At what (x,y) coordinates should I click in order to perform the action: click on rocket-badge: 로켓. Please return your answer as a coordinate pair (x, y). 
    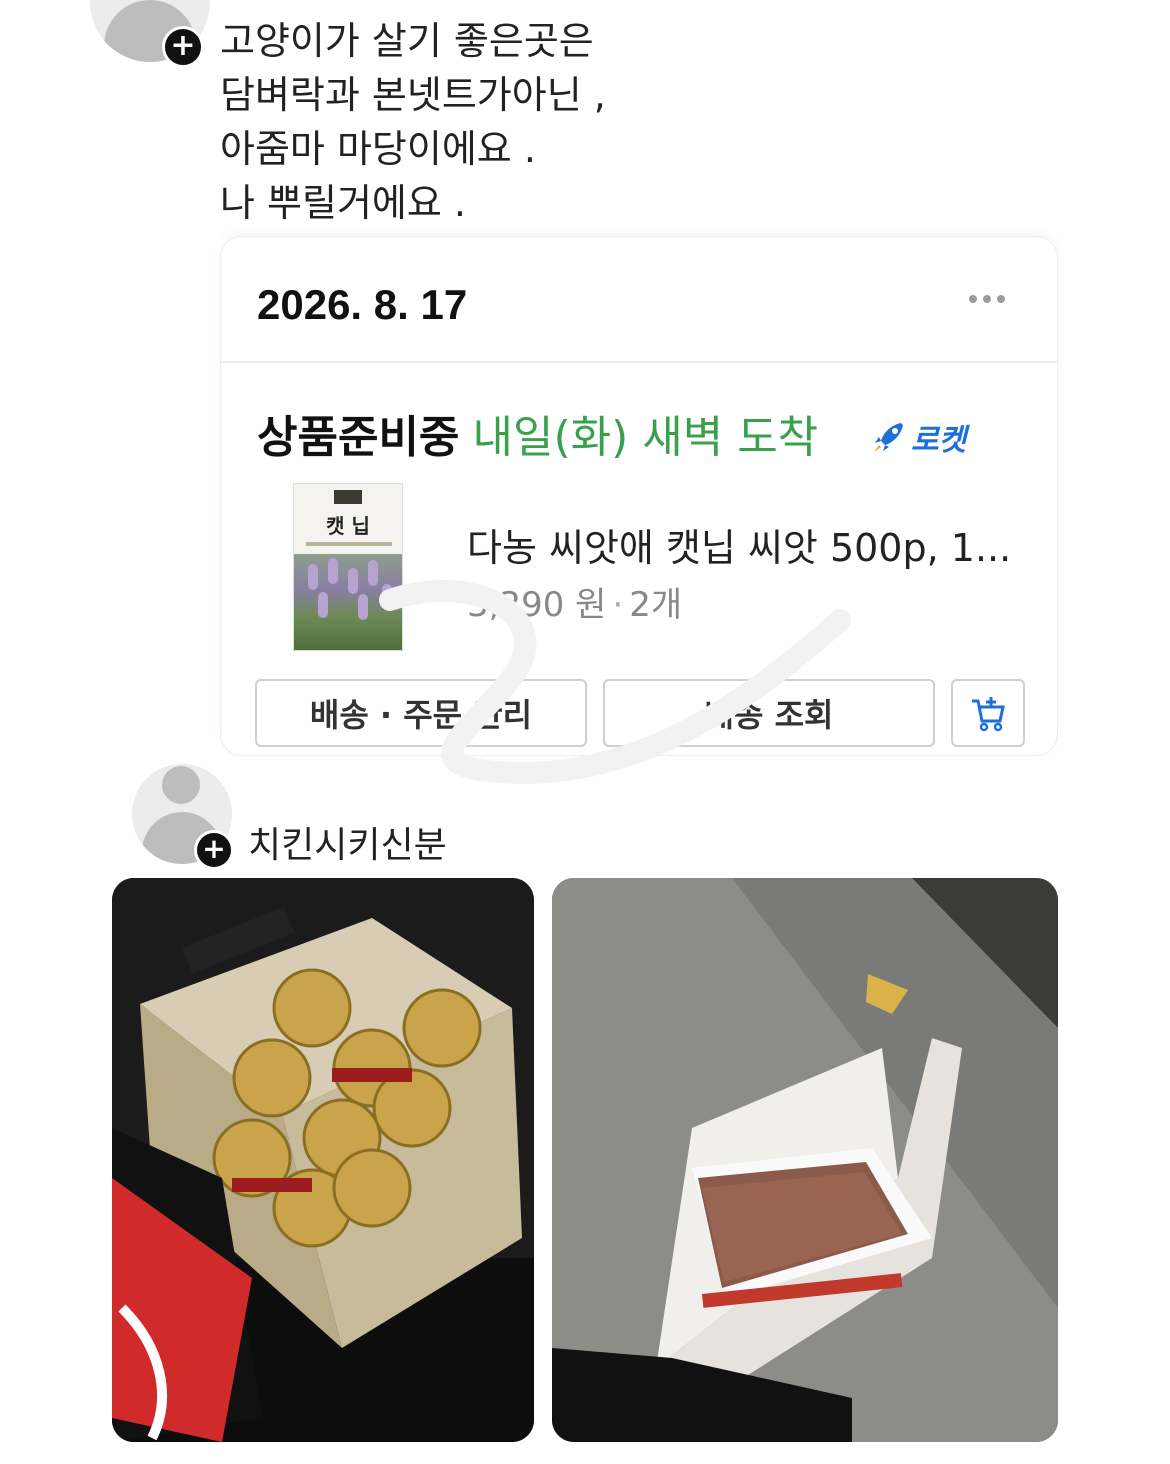
    Looking at the image, I should click on (918, 437).